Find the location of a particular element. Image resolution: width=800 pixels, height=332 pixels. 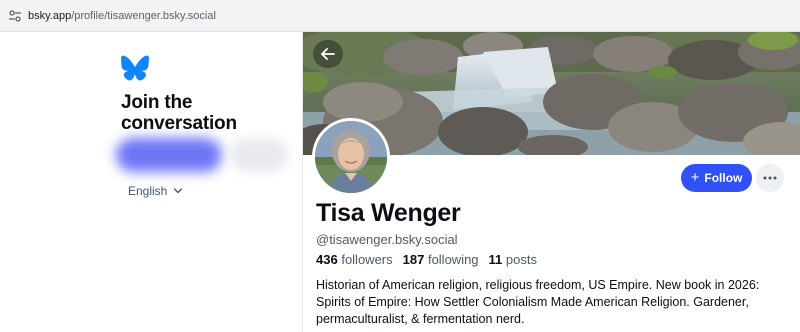

url-path: /profile/tisawenger.bsky.social is located at coordinates (143, 16).